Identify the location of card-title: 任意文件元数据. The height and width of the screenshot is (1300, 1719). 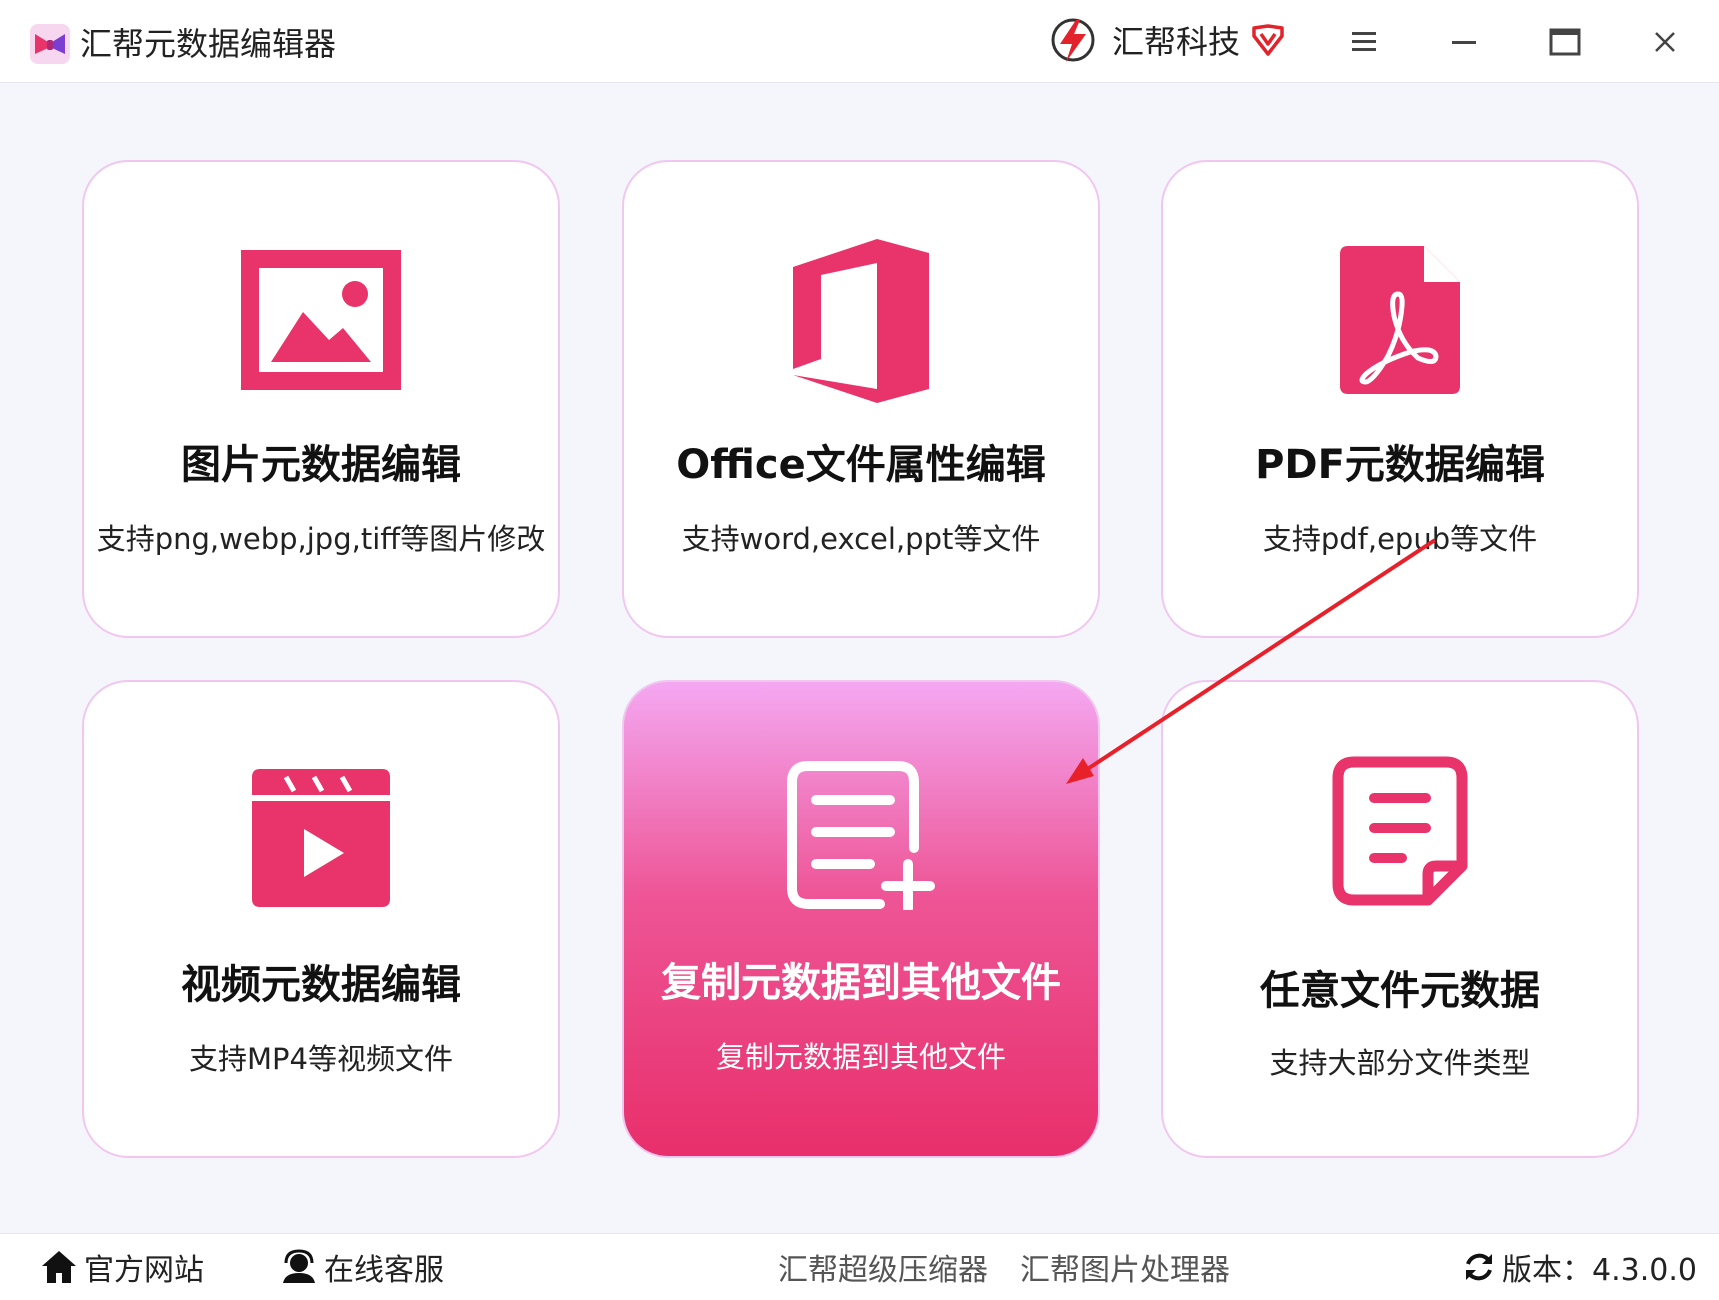
(1400, 991).